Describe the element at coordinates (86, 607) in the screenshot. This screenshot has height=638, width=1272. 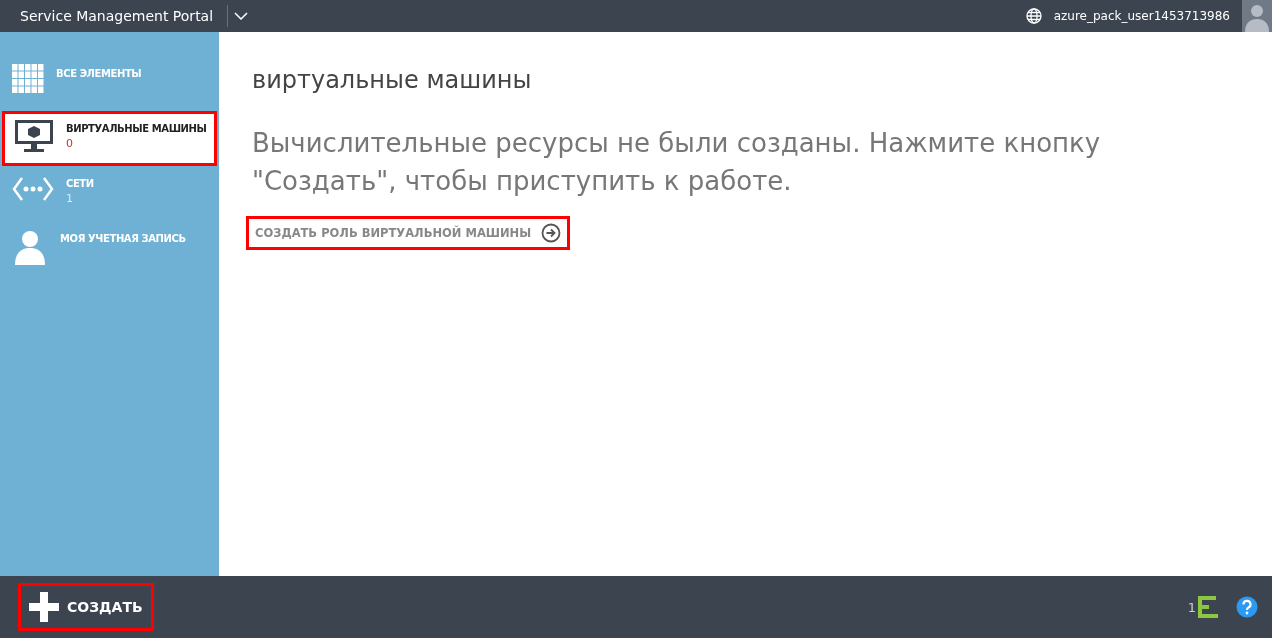
I see `create-button: СОЗДАТЬ` at that location.